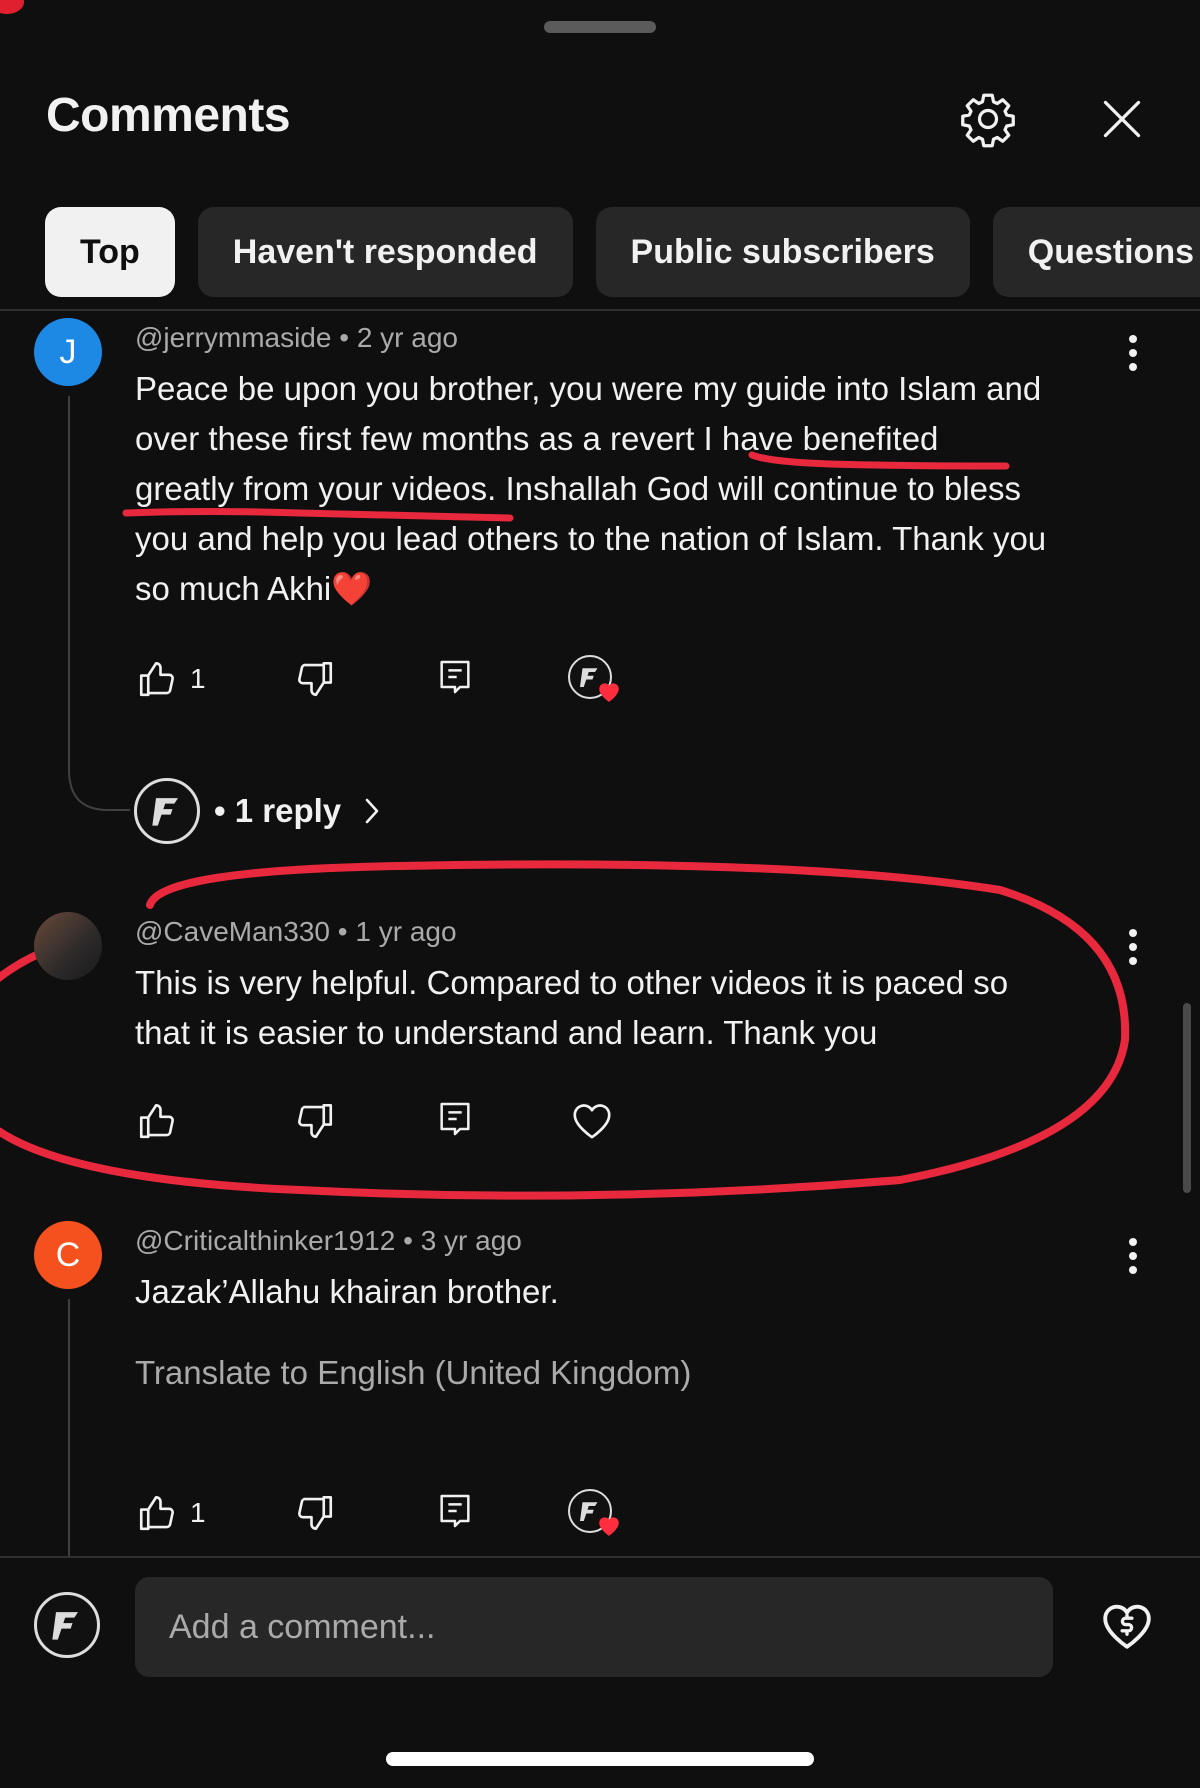  I want to click on heart-button, so click(592, 1120).